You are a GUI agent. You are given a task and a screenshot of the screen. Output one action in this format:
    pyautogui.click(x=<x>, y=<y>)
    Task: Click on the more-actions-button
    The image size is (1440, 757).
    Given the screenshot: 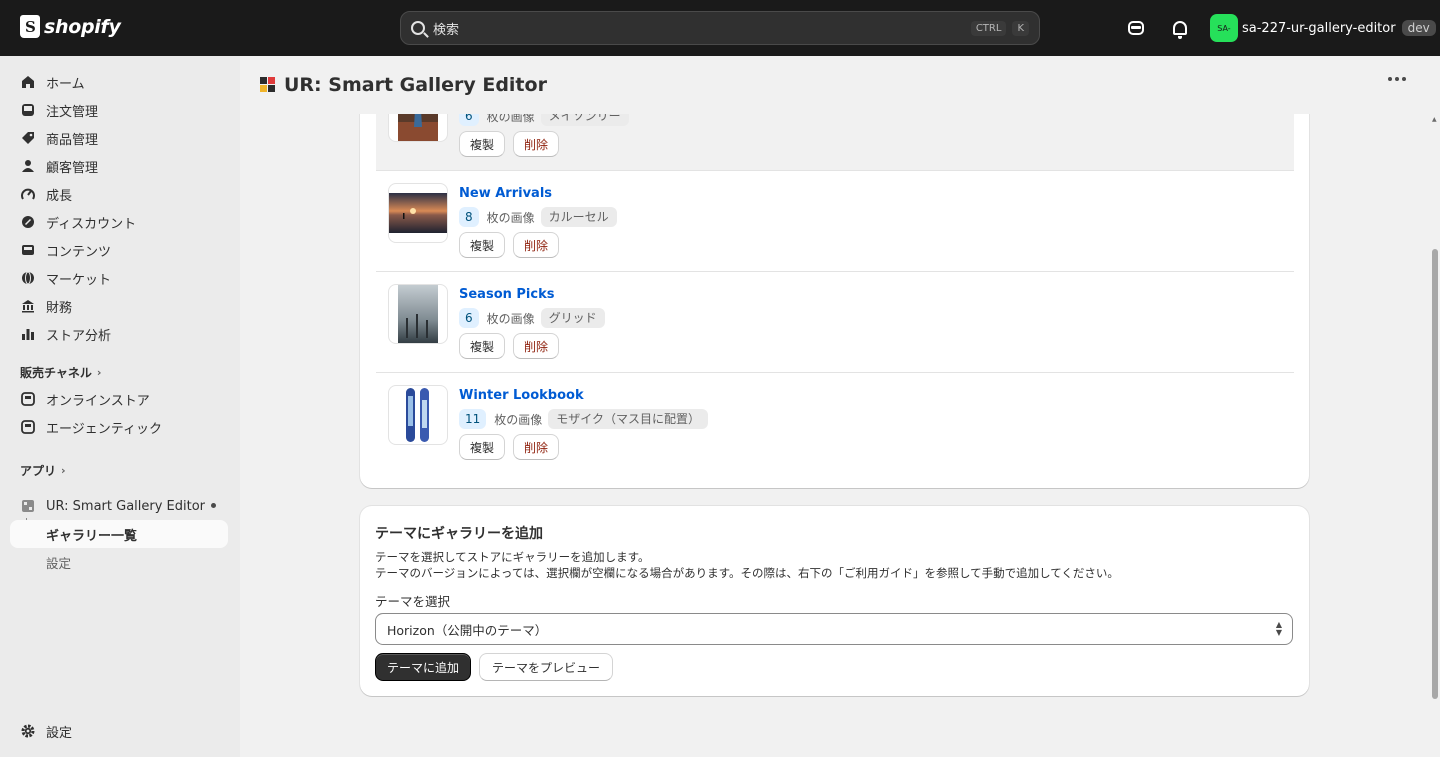 What is the action you would take?
    pyautogui.click(x=1397, y=79)
    